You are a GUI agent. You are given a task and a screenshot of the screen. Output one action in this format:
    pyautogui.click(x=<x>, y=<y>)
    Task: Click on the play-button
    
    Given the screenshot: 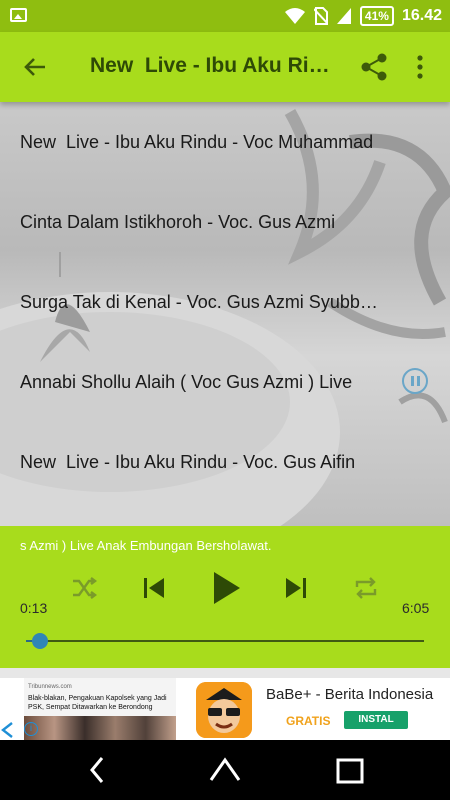 What is the action you would take?
    pyautogui.click(x=226, y=588)
    